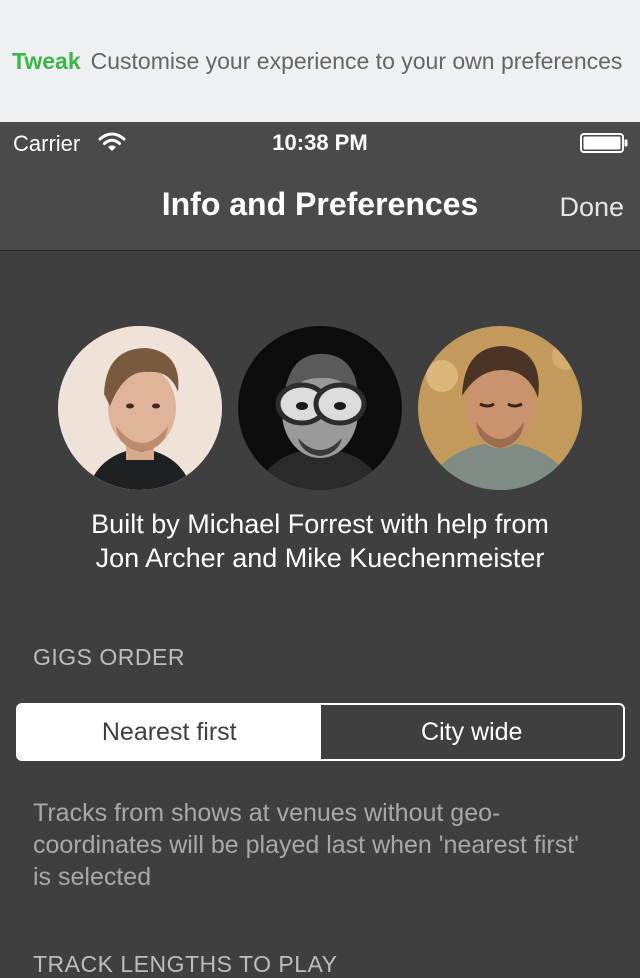 The height and width of the screenshot is (978, 640). What do you see at coordinates (185, 964) in the screenshot?
I see `track-lengths-header: TRACK LENGTHS TO PLAY` at bounding box center [185, 964].